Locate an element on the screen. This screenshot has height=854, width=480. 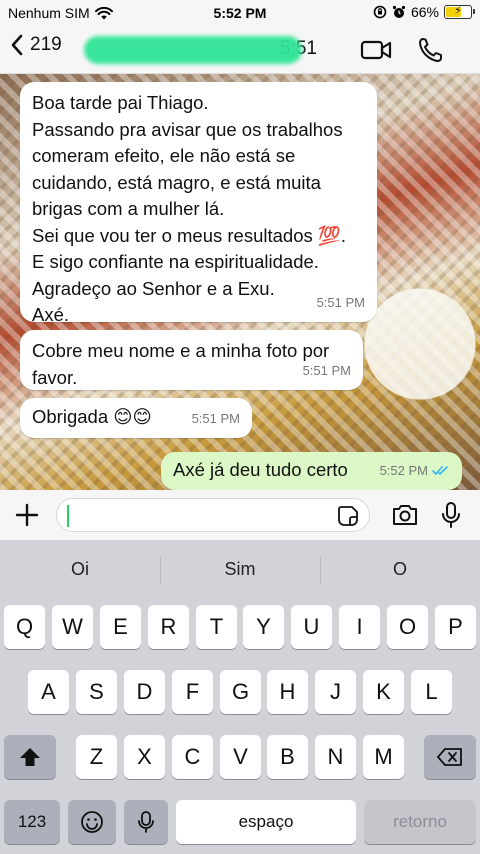
dictation-mic-icon is located at coordinates (146, 822).